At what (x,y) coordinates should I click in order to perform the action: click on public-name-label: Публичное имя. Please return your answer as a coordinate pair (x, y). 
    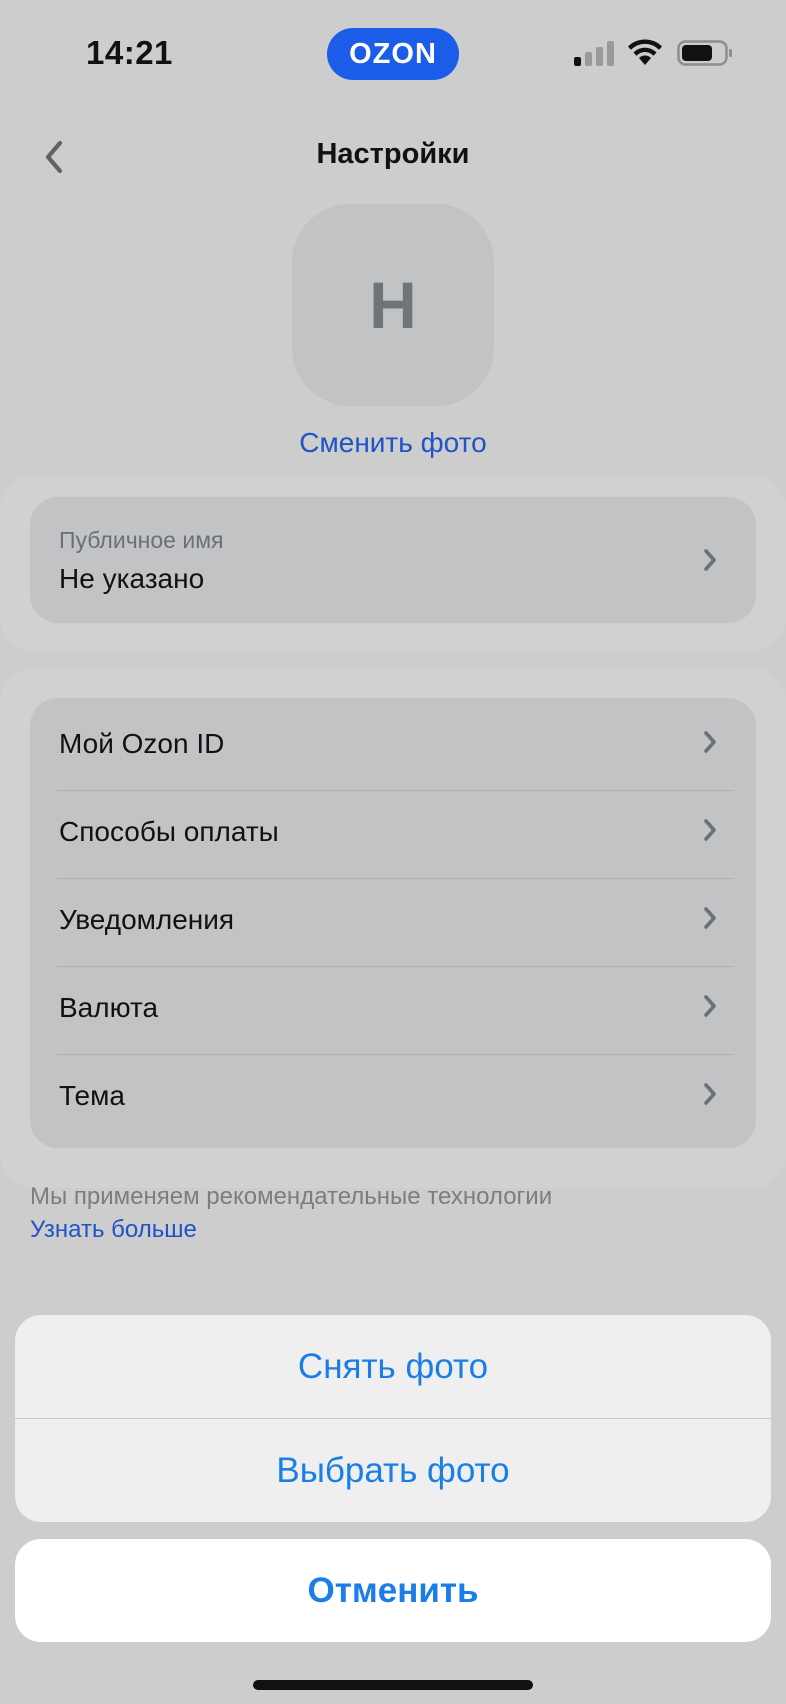
    Looking at the image, I should click on (141, 540).